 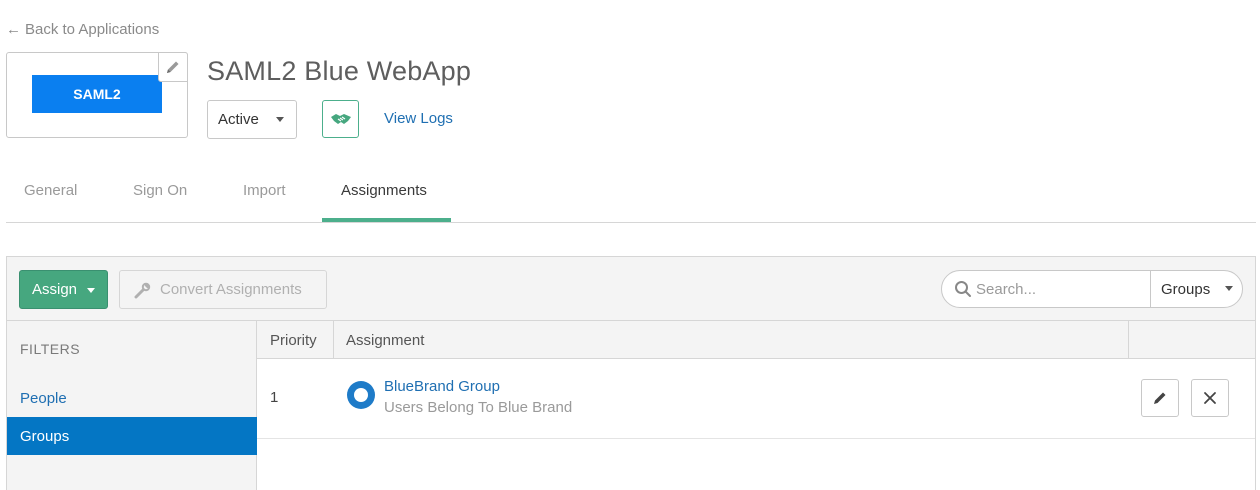 What do you see at coordinates (132, 436) in the screenshot?
I see `filter-groups: Groups` at bounding box center [132, 436].